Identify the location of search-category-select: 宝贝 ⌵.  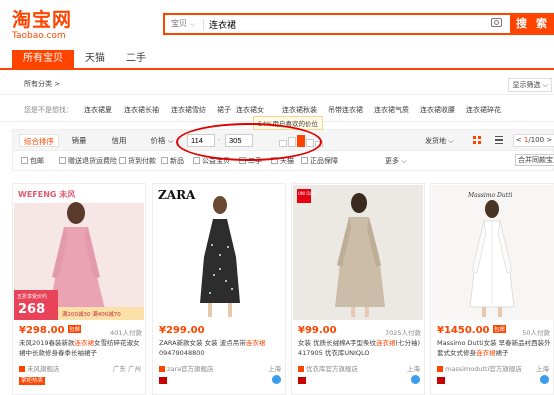
(183, 23).